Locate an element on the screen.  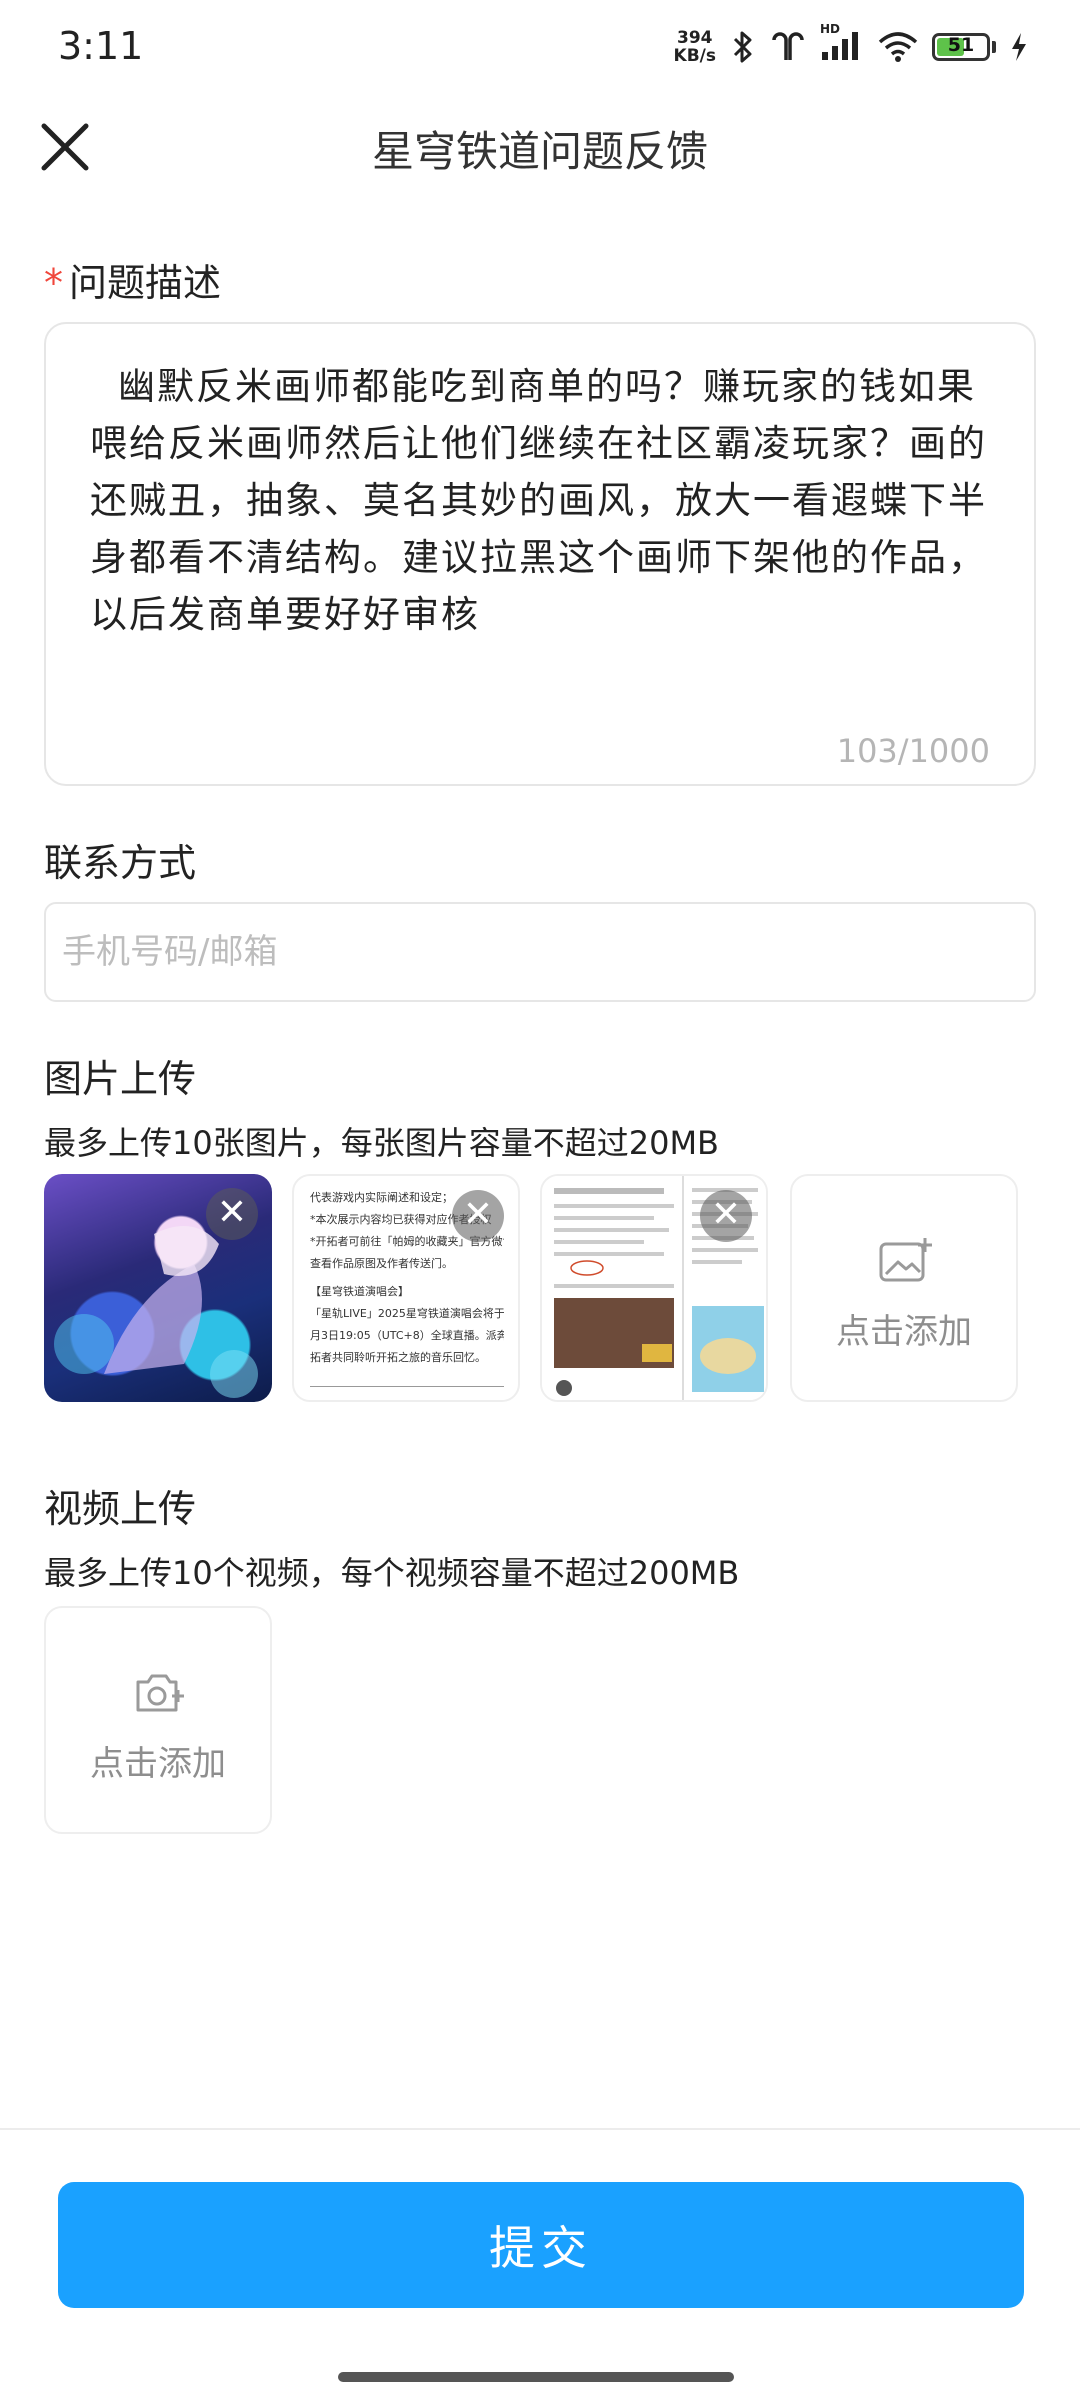
thumbnail-divider is located at coordinates (407, 1386).